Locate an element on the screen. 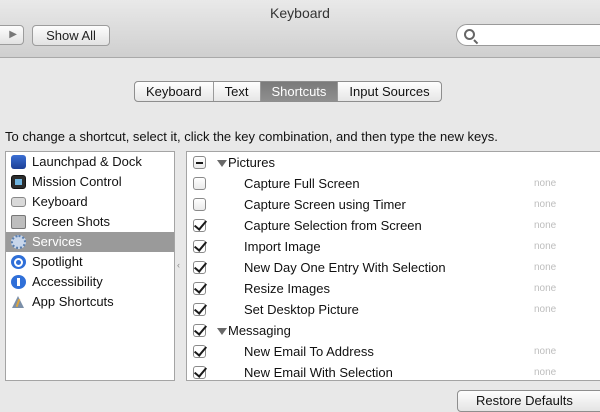 The image size is (600, 412). shortcut-label: Import Image is located at coordinates (282, 246).